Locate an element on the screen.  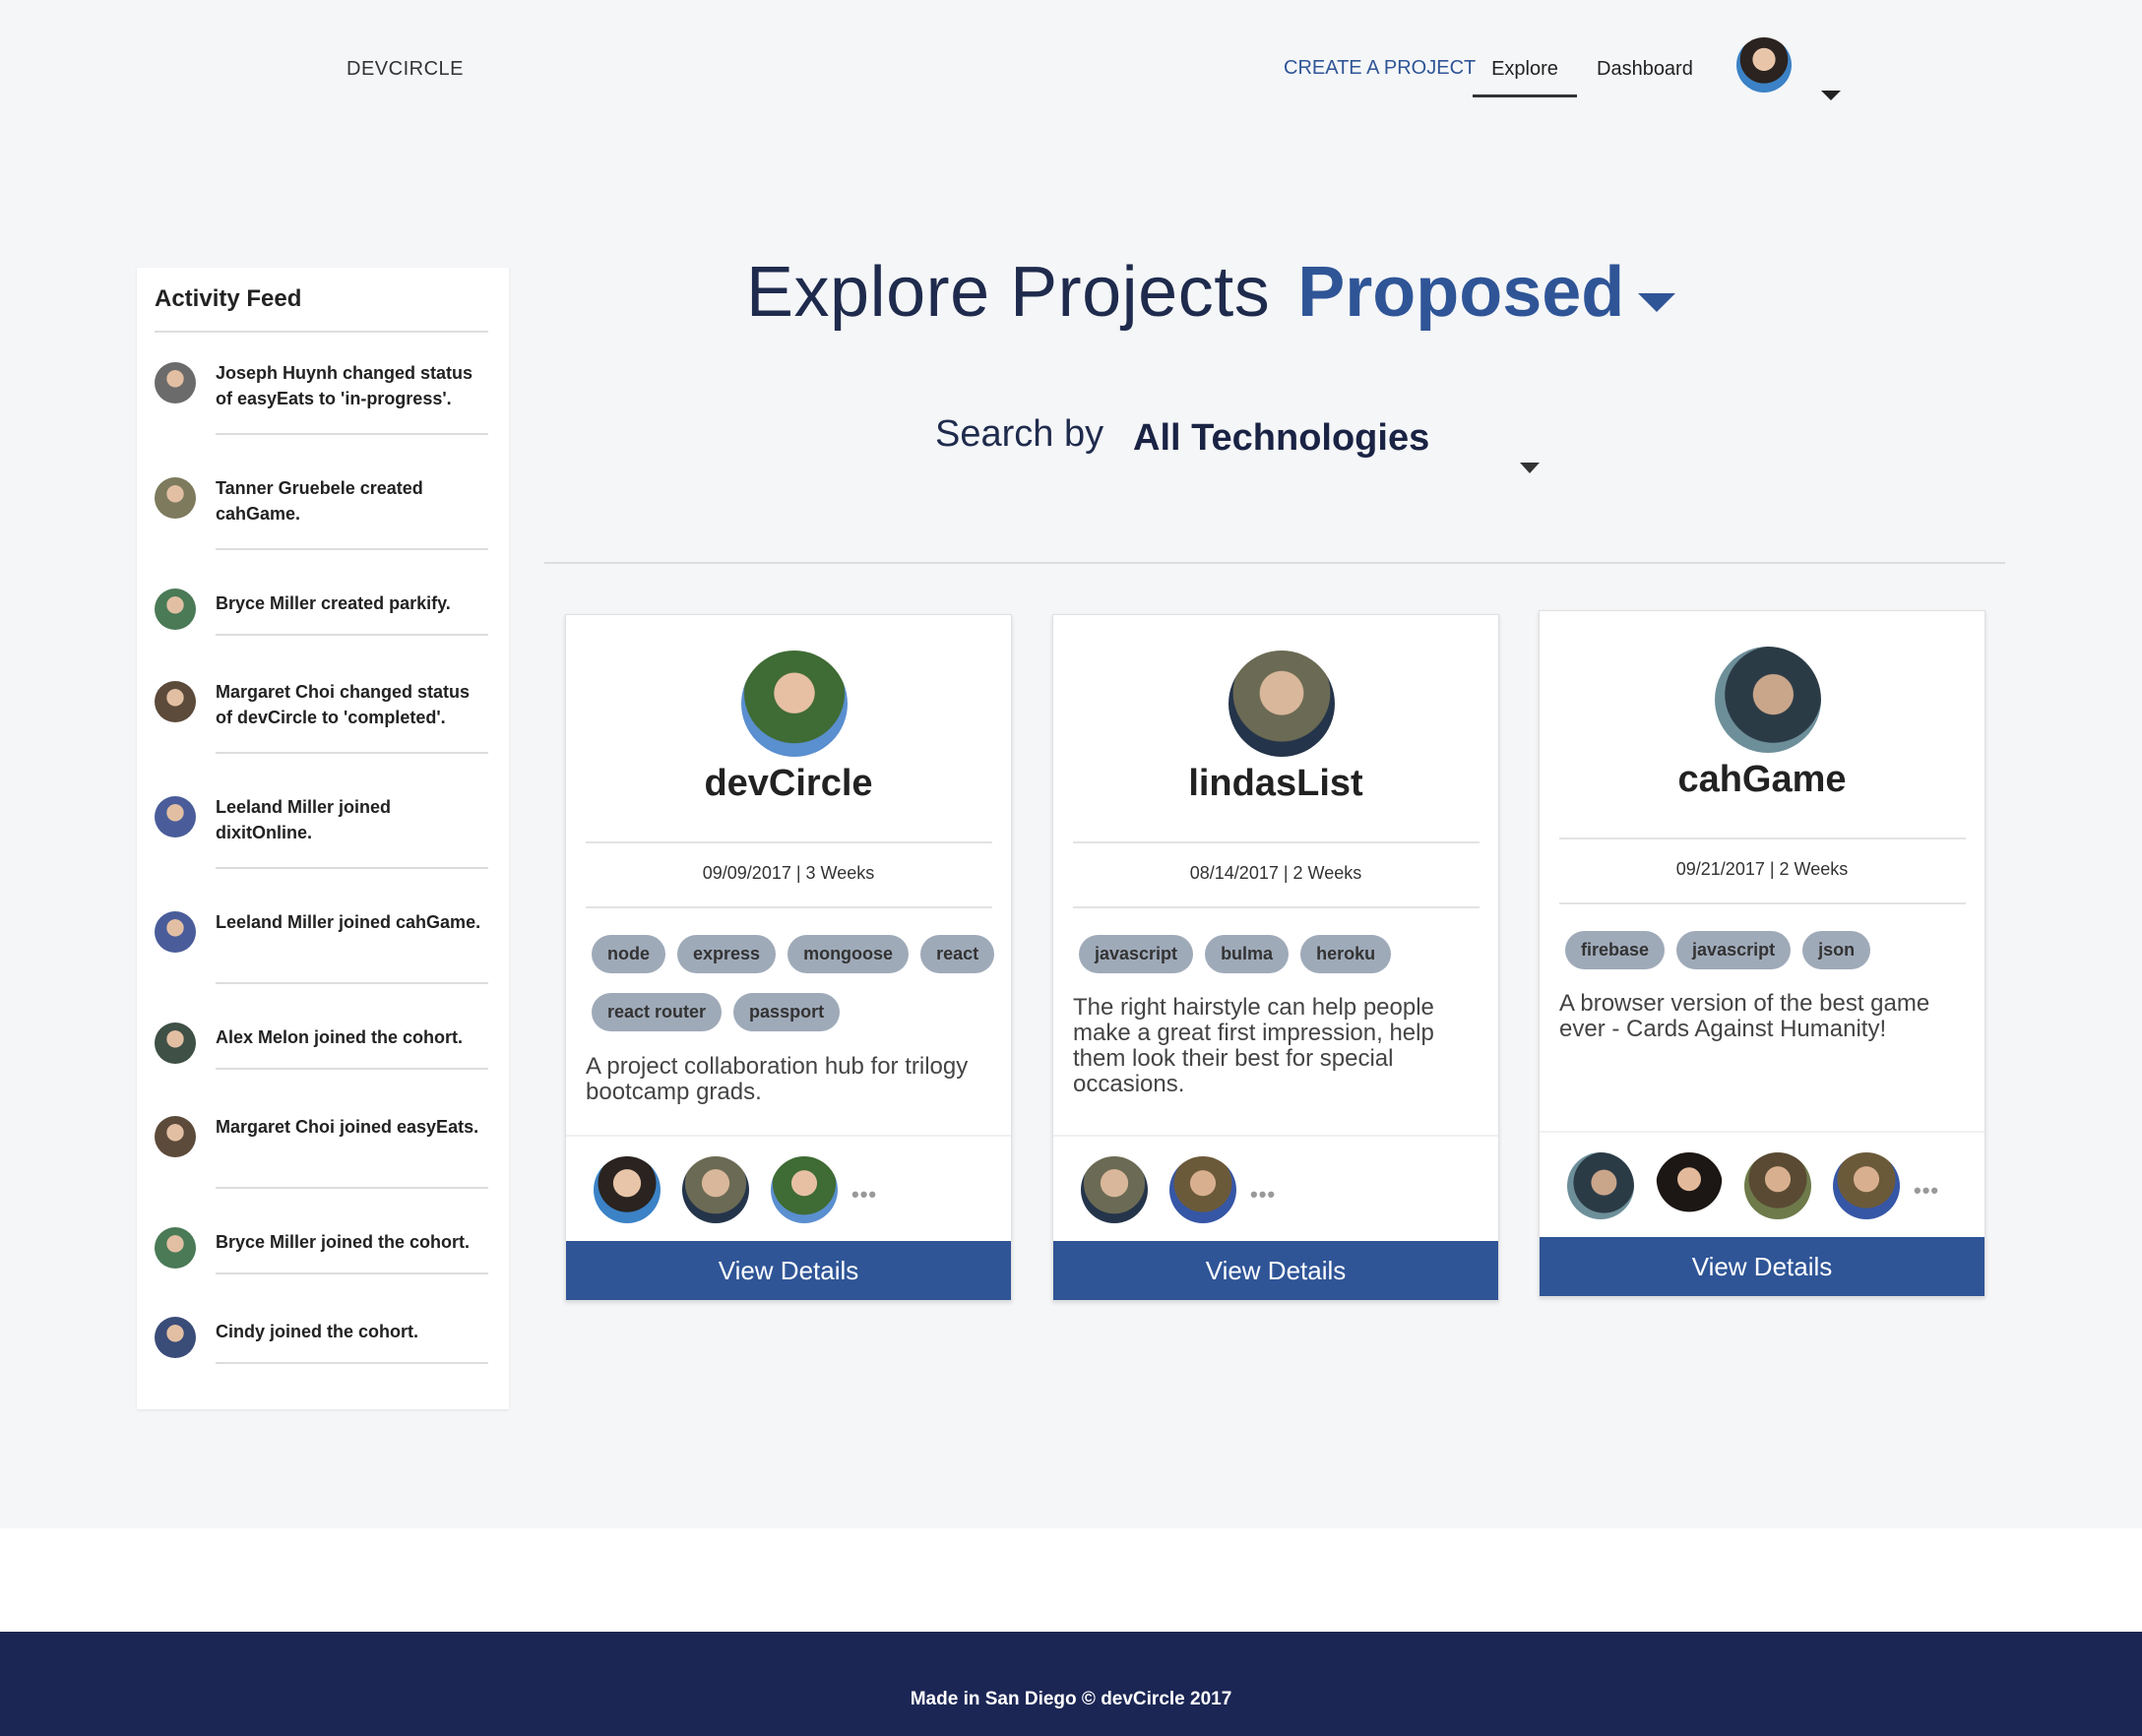
nav-dashboard-link: Dashboard is located at coordinates (1645, 69).